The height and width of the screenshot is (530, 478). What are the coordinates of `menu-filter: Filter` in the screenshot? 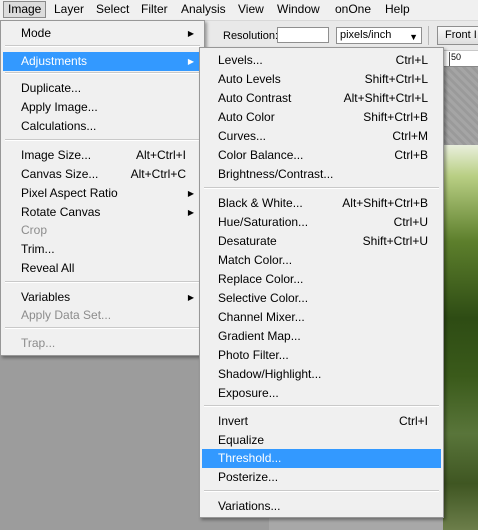 It's located at (154, 9).